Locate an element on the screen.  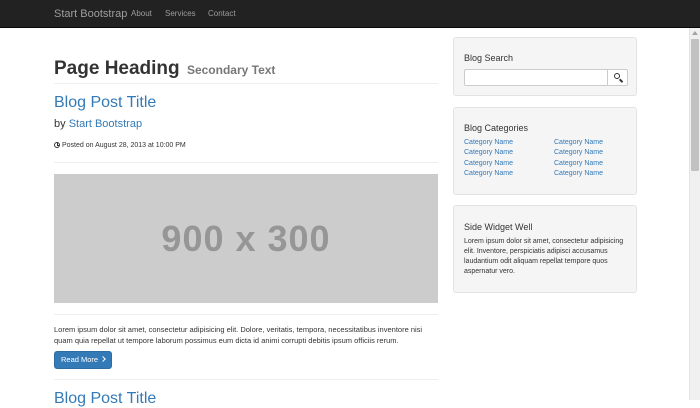
clock-icon is located at coordinates (57, 145).